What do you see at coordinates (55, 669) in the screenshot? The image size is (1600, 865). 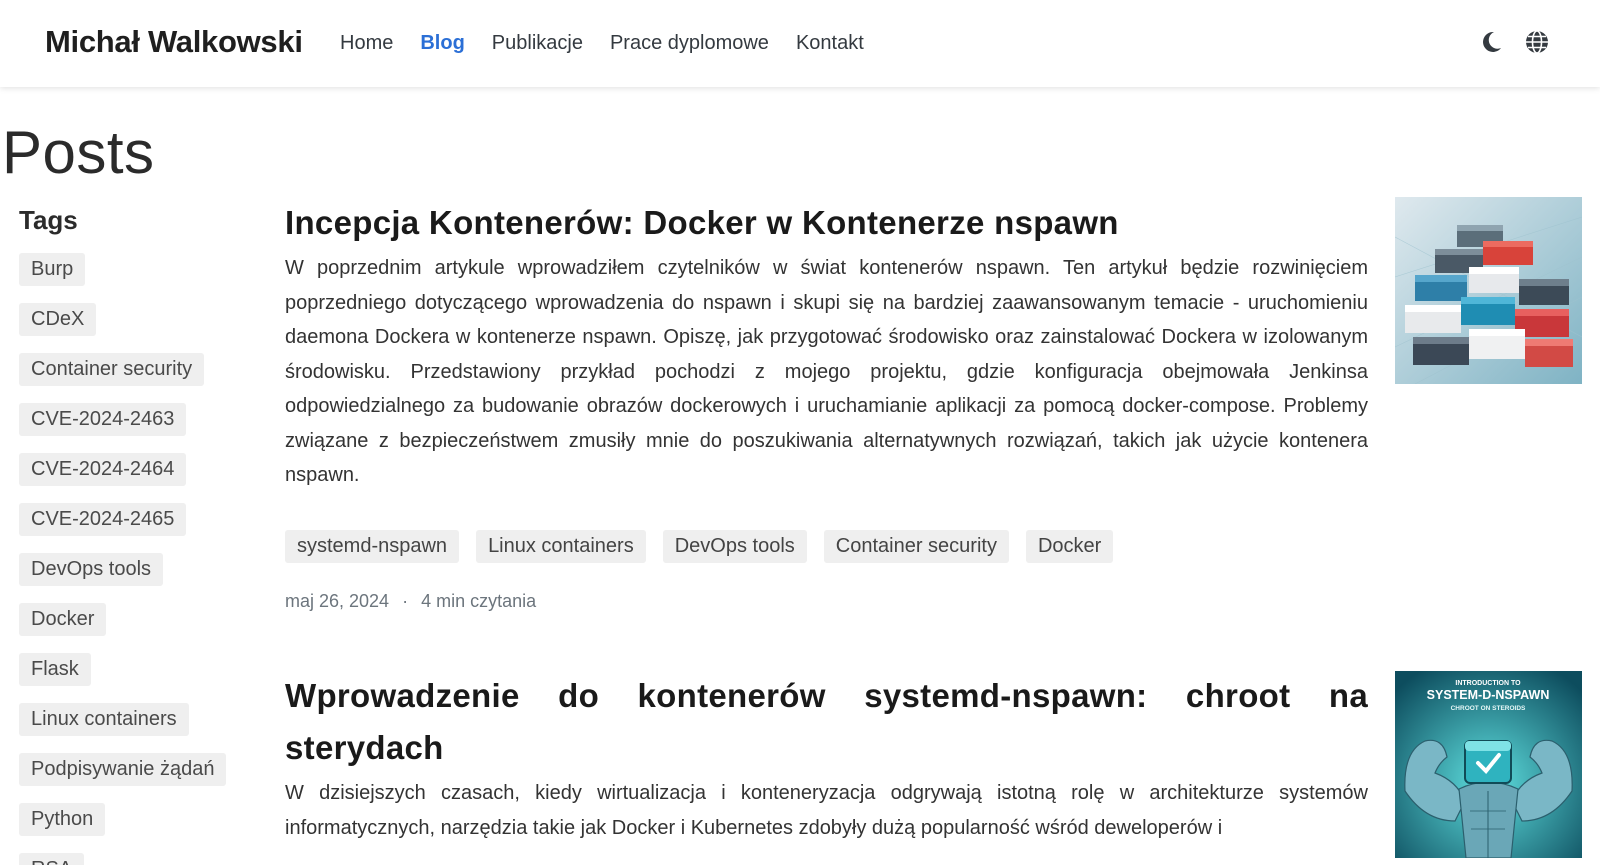 I see `tag-flask: Flask` at bounding box center [55, 669].